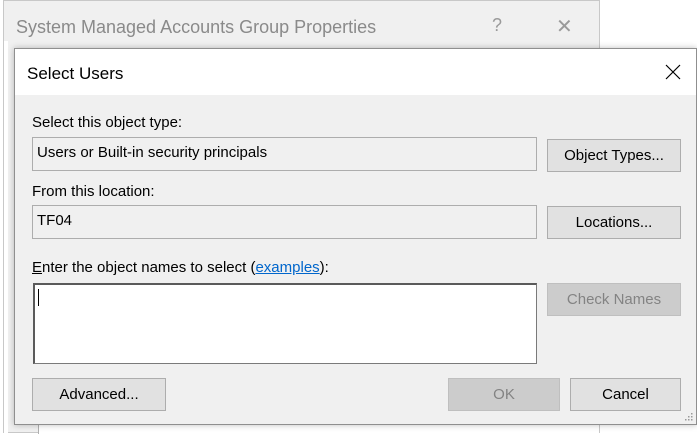  Describe the element at coordinates (149, 267) in the screenshot. I see `object-names-label-text: nter the object names to select (` at that location.